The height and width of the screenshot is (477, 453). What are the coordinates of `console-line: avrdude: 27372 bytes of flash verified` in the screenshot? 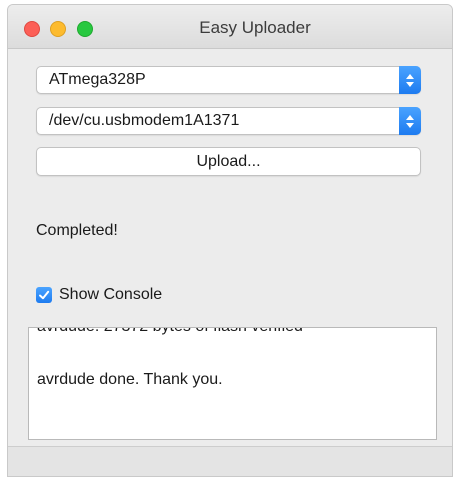 It's located at (170, 332).